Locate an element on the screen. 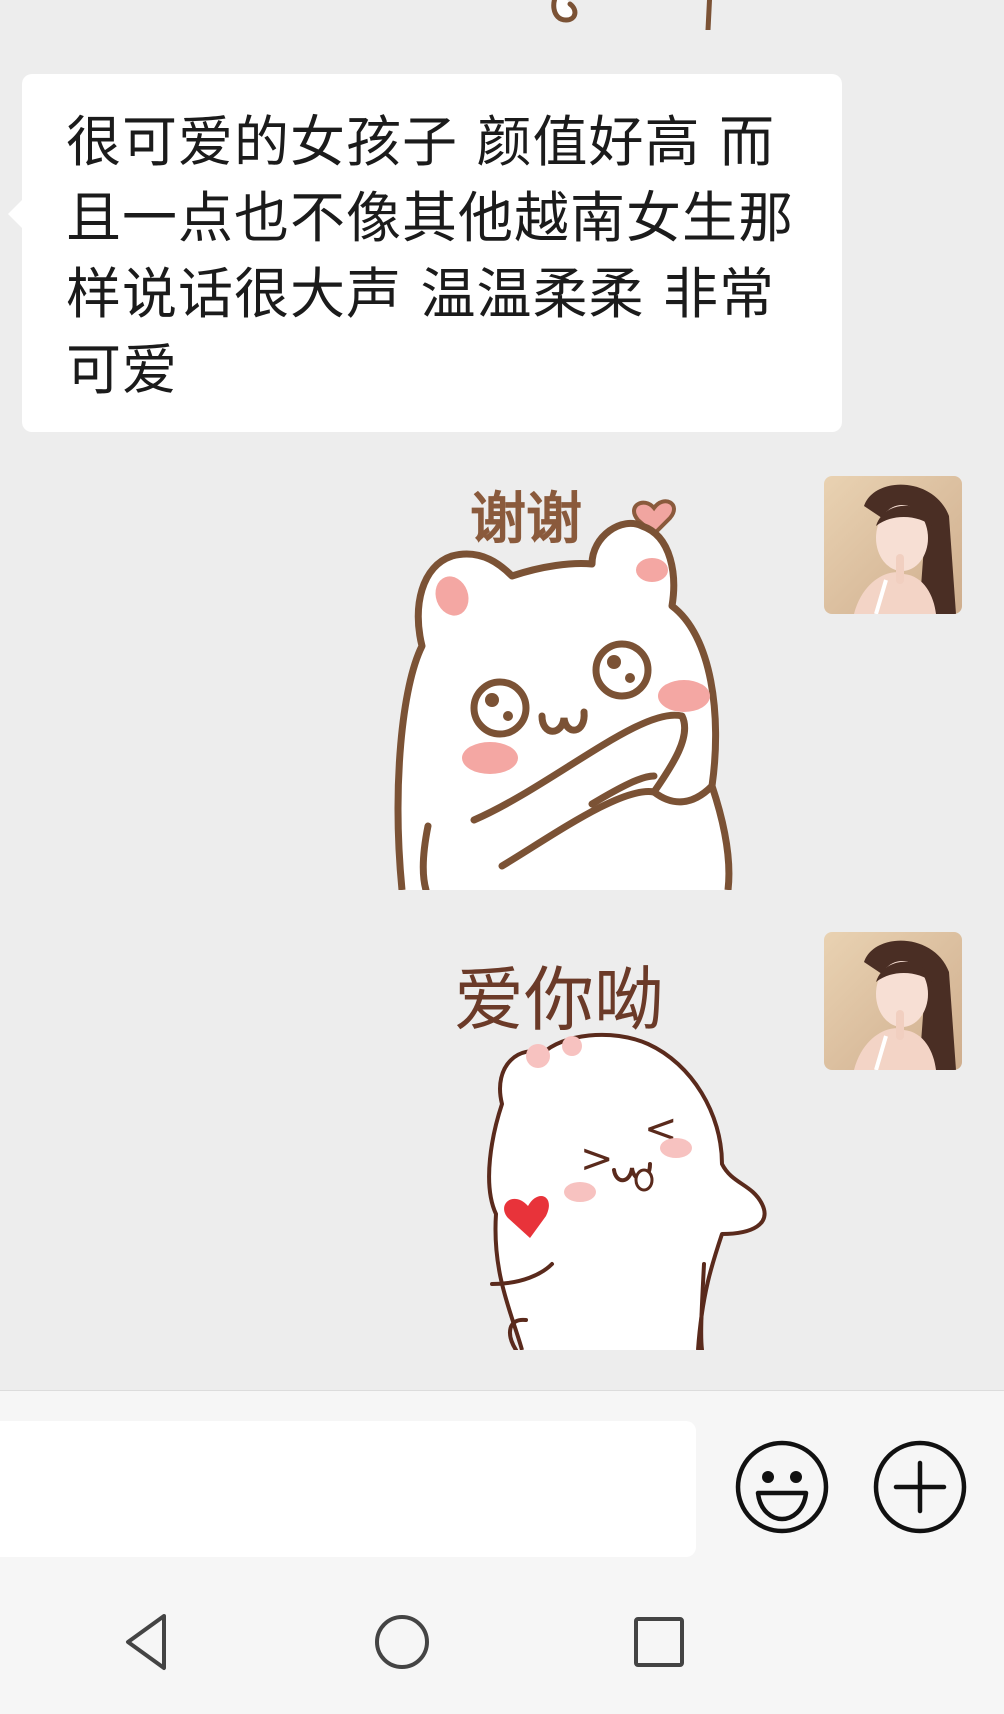 The width and height of the screenshot is (1004, 1714). more-button is located at coordinates (920, 1487).